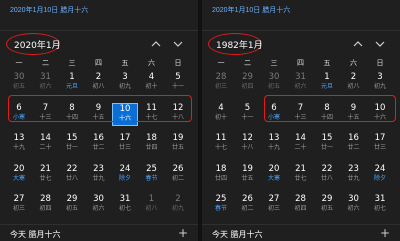 The image size is (400, 241). Describe the element at coordinates (274, 199) in the screenshot. I see `day-number: 27` at that location.